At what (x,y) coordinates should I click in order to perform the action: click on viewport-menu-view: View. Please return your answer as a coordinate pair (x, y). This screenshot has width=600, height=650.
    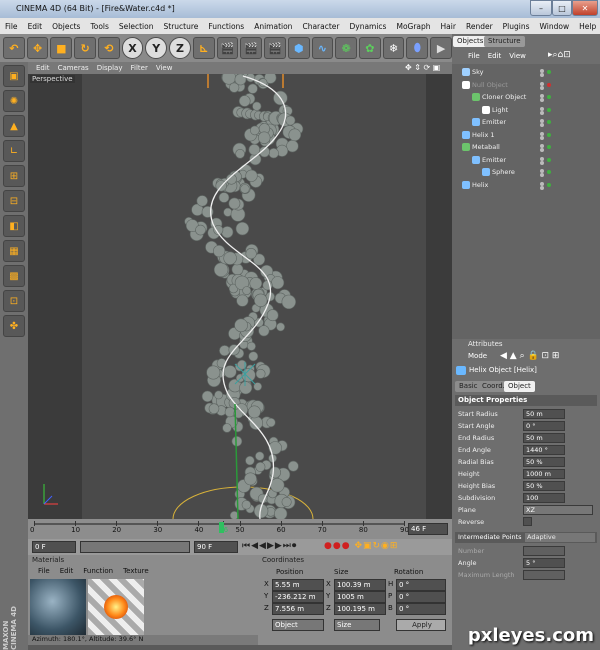
    Looking at the image, I should click on (164, 68).